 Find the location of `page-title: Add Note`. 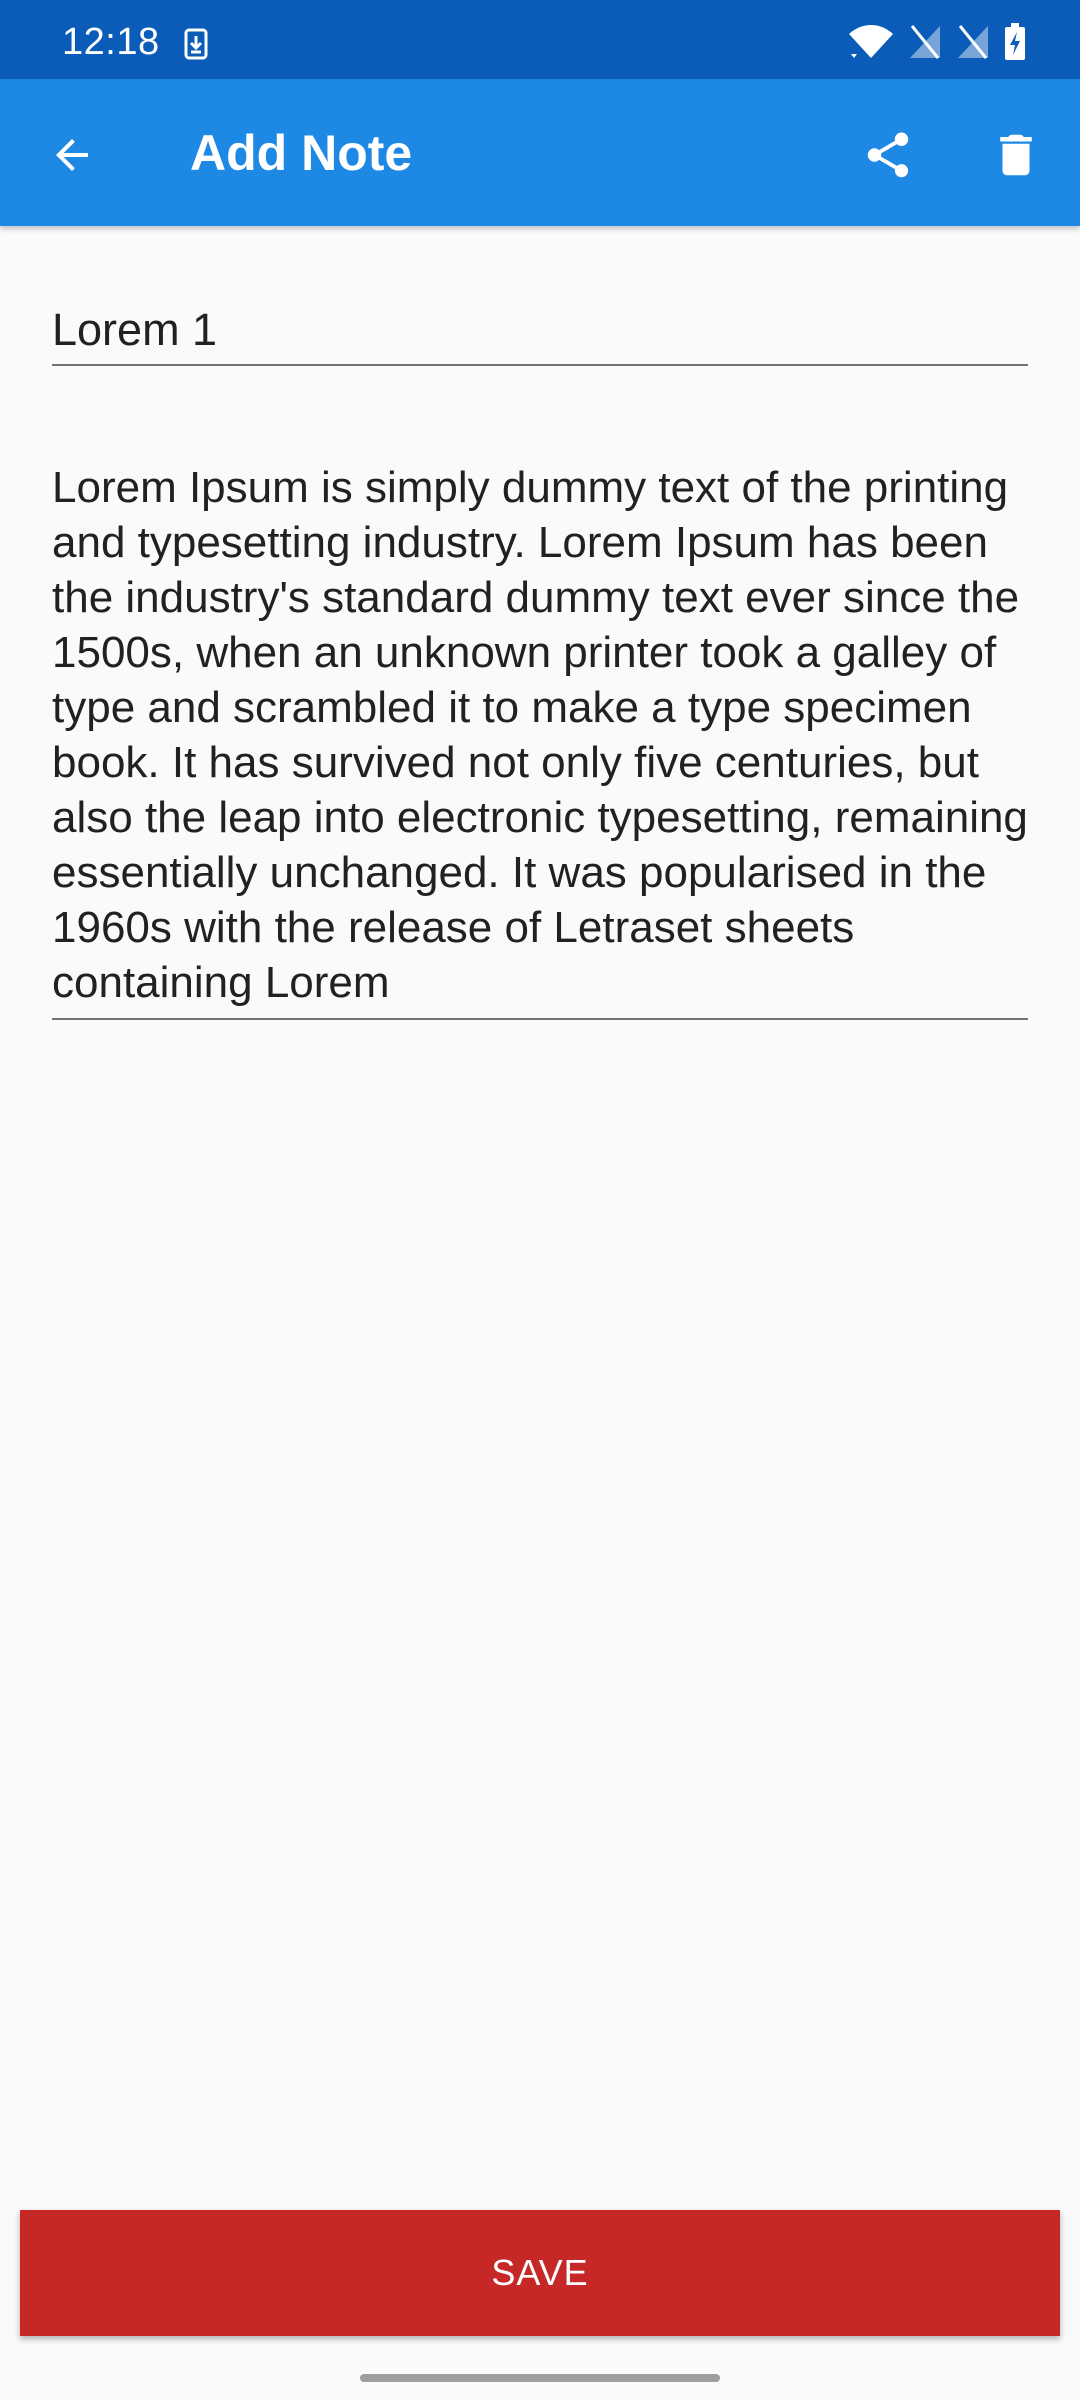

page-title: Add Note is located at coordinates (301, 153).